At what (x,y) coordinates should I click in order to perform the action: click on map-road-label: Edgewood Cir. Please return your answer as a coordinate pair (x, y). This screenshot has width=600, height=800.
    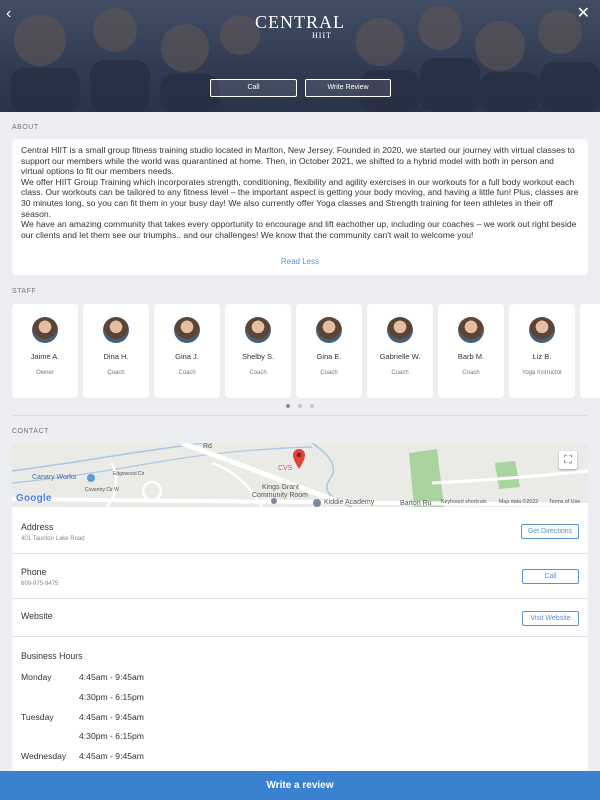
    Looking at the image, I should click on (129, 474).